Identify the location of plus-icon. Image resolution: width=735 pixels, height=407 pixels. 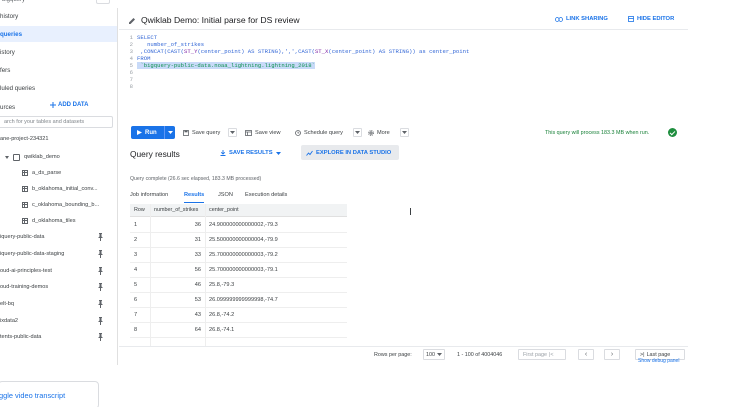
(53, 105).